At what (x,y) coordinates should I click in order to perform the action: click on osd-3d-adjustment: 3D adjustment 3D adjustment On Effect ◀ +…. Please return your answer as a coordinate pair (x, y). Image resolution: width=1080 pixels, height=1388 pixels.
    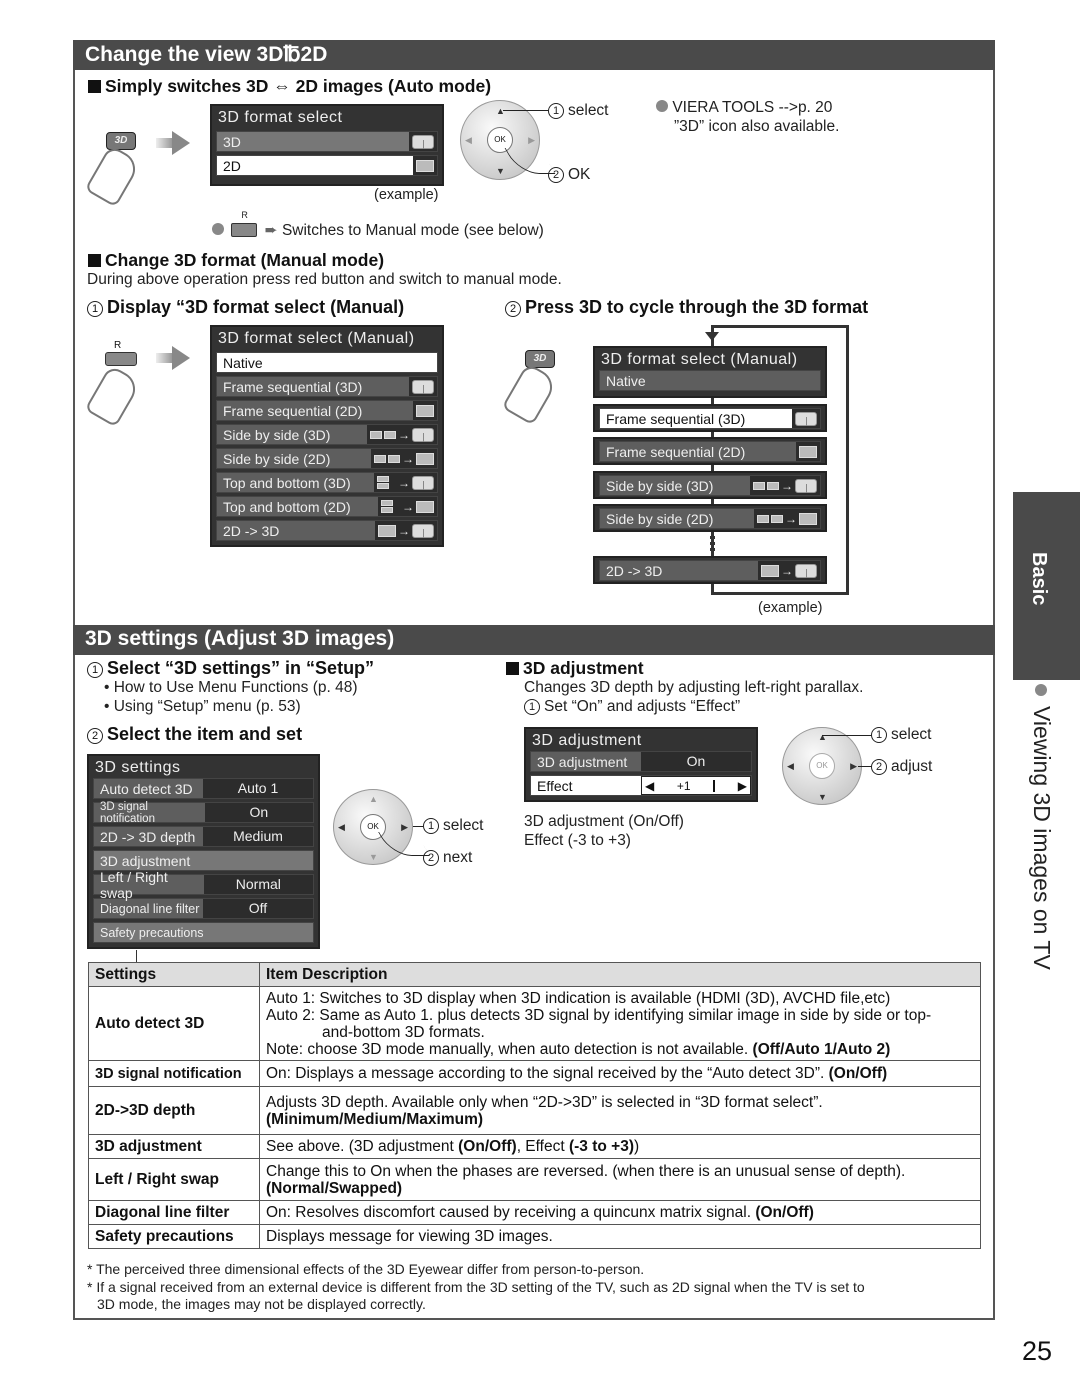
    Looking at the image, I should click on (641, 764).